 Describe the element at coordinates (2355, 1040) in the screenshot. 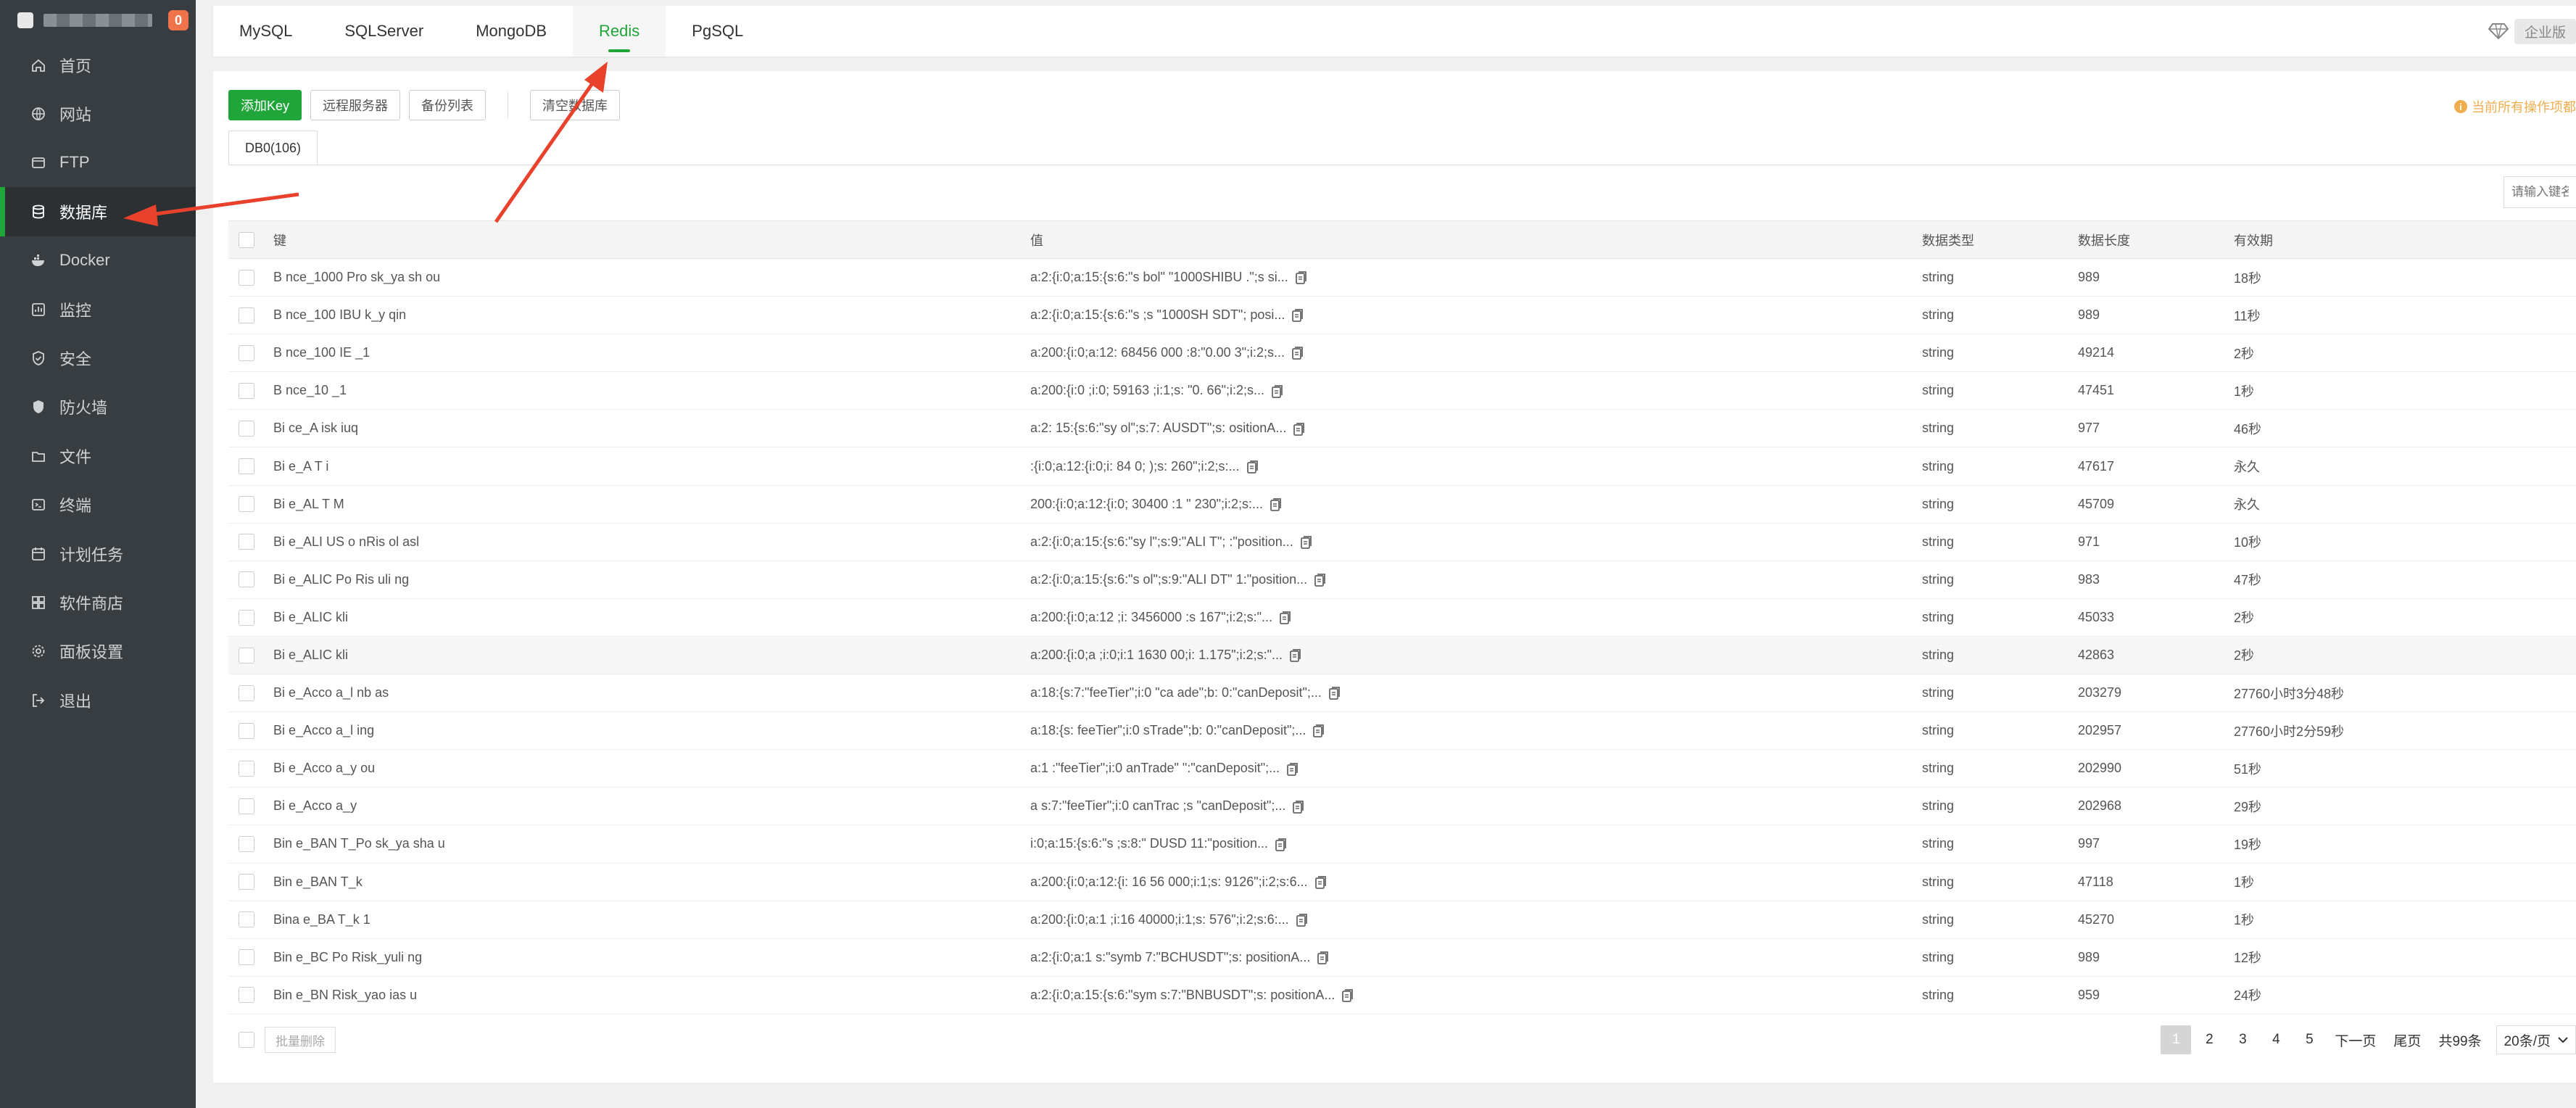

I see `next-page-link: 下一页` at that location.